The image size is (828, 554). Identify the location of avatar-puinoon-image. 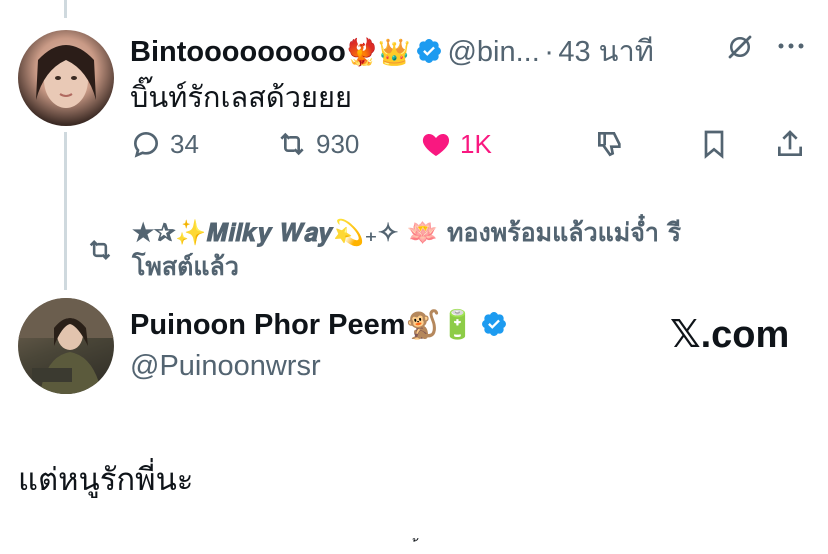
(66, 346).